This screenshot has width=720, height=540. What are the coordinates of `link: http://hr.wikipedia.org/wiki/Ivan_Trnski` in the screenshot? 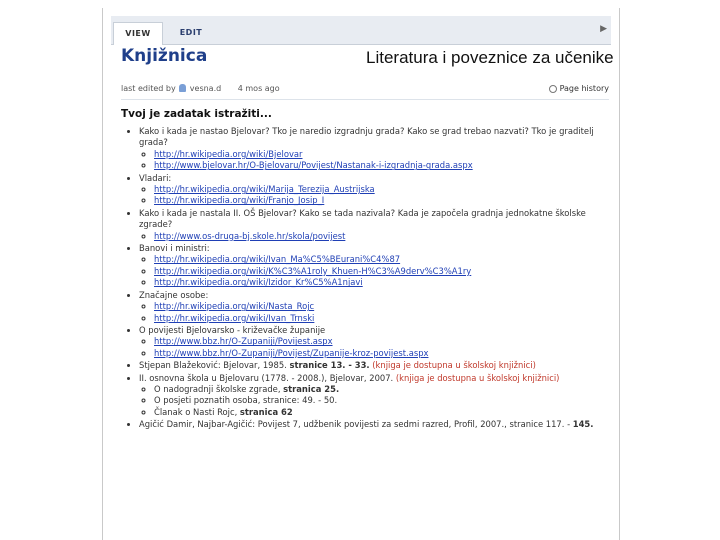 It's located at (234, 318).